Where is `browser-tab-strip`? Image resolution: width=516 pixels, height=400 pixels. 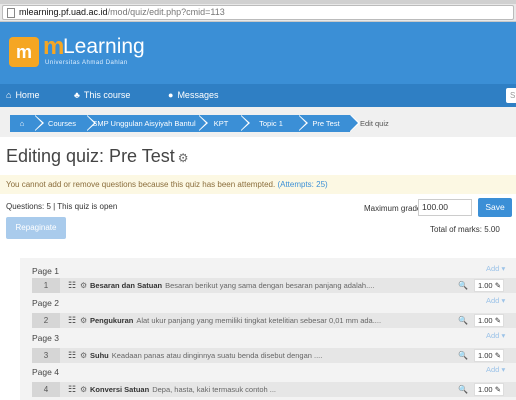 browser-tab-strip is located at coordinates (258, 2).